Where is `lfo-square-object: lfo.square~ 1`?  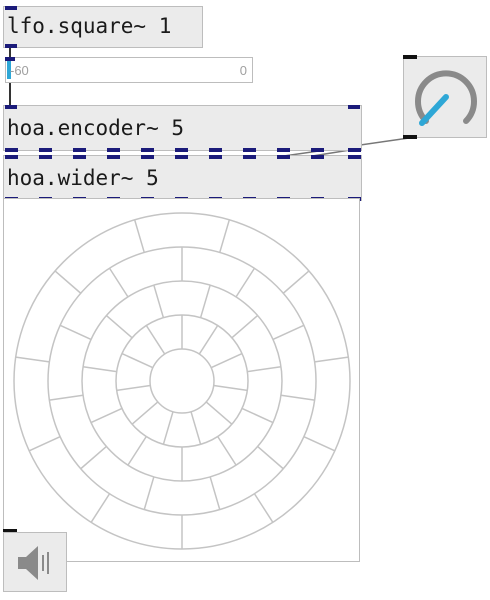
lfo-square-object: lfo.square~ 1 is located at coordinates (103, 27).